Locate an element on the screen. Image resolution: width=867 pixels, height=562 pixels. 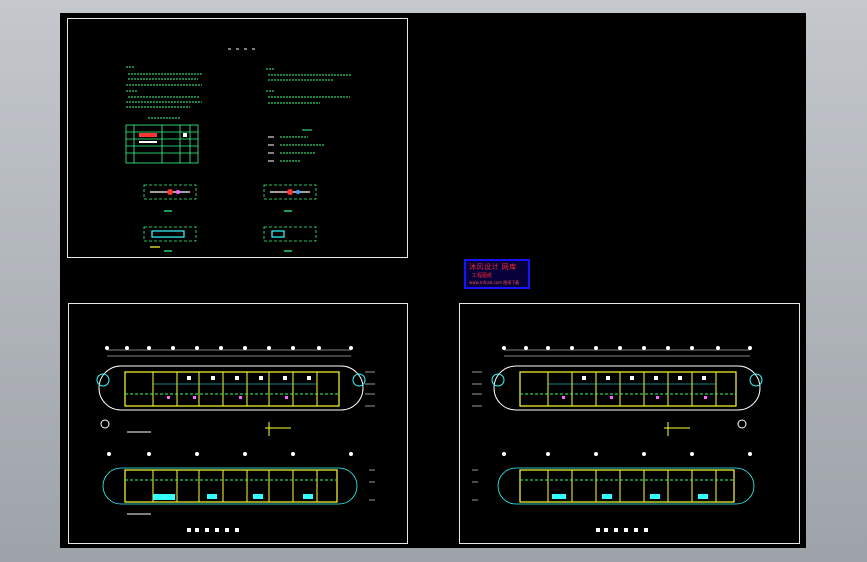
notes-text-left is located at coordinates (164, 87).